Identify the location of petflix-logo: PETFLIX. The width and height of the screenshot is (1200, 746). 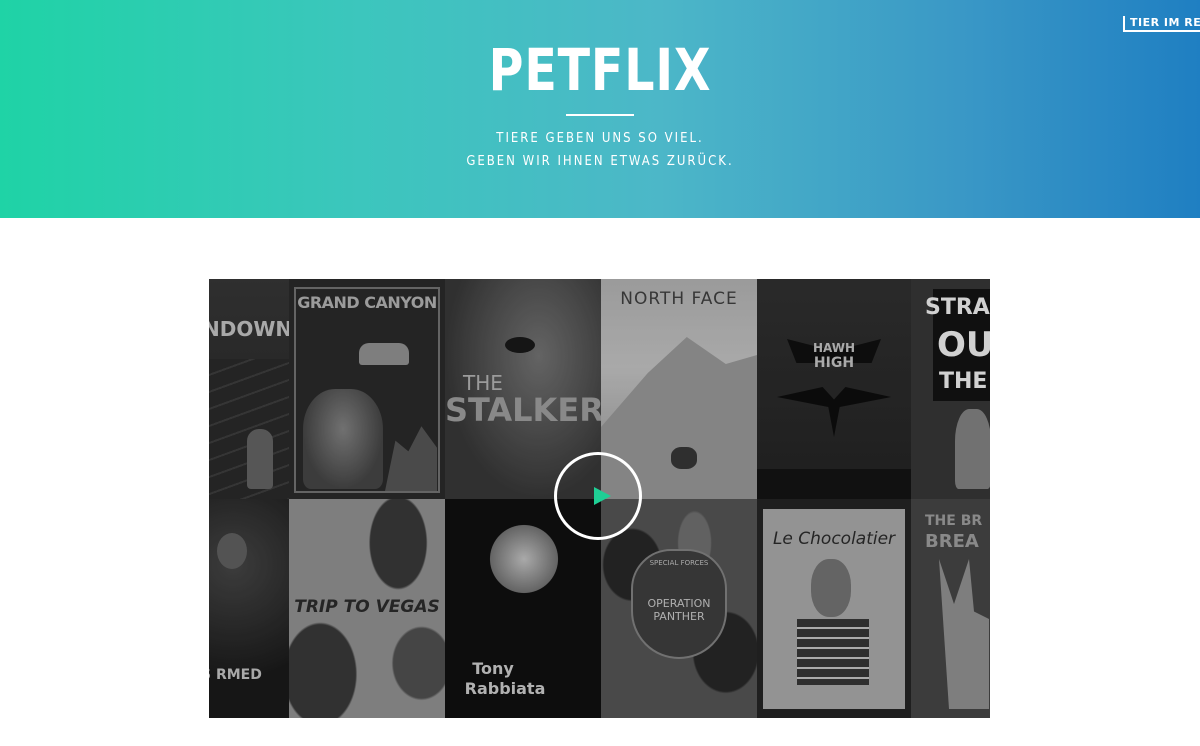
(600, 70).